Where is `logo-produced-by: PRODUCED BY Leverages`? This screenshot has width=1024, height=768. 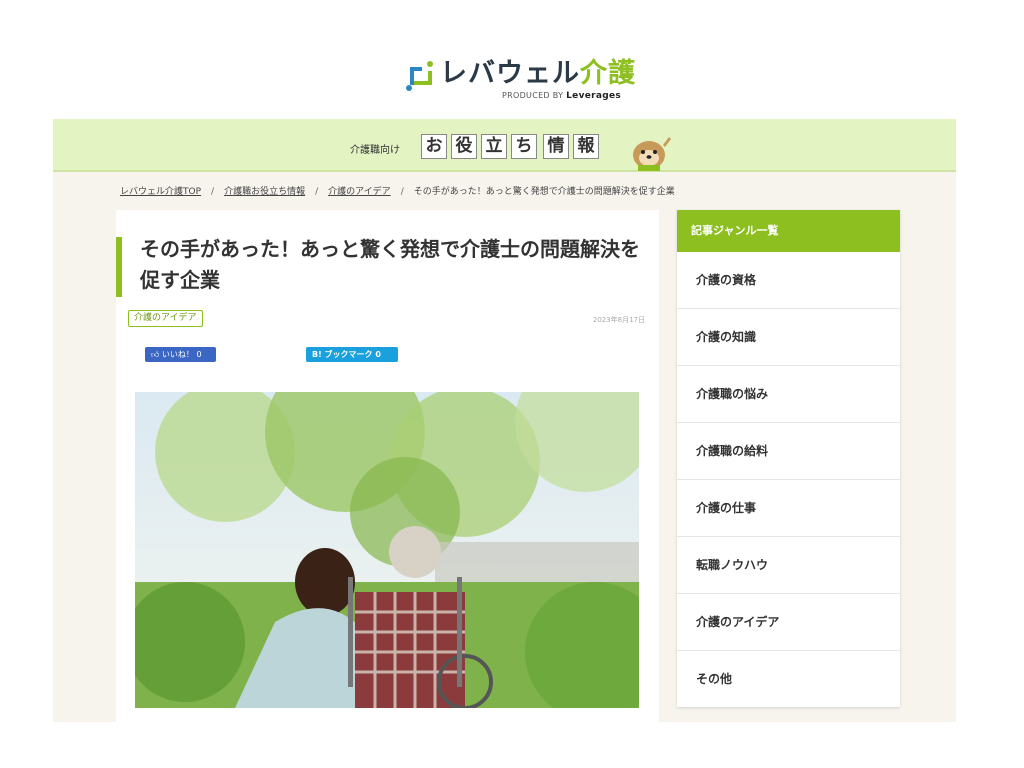 logo-produced-by: PRODUCED BY Leverages is located at coordinates (562, 96).